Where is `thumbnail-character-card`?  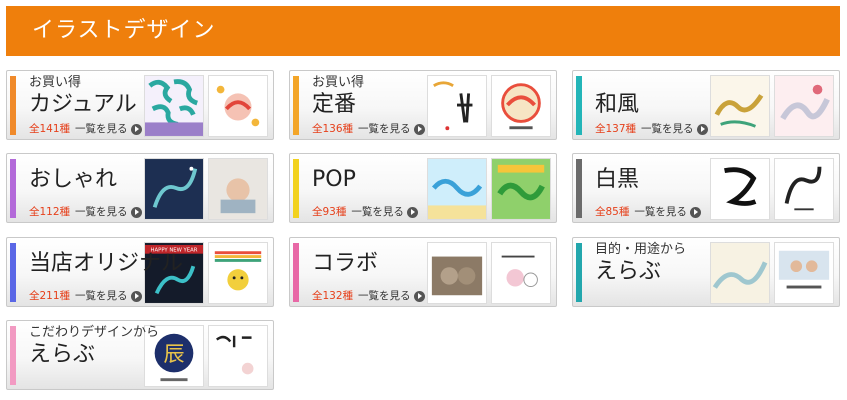
thumbnail-character-card is located at coordinates (521, 273).